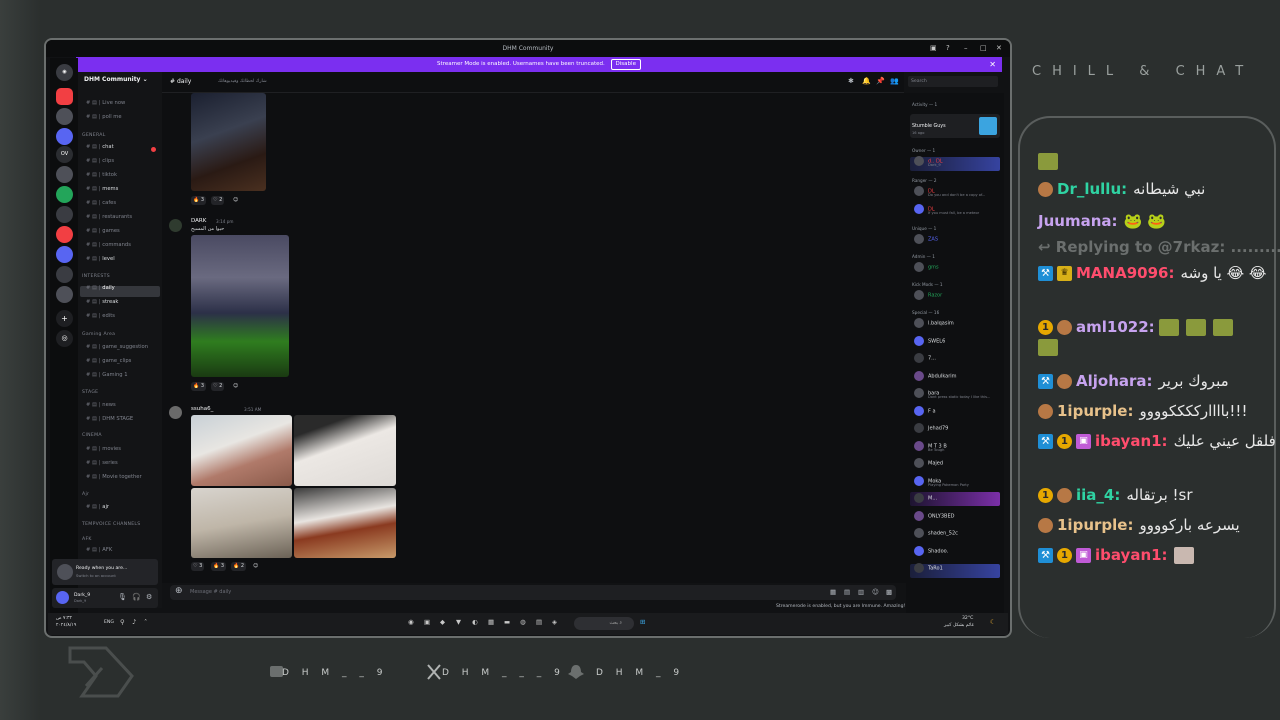 The width and height of the screenshot is (1280, 720). Describe the element at coordinates (604, 623) in the screenshot. I see `taskbar-search: بحث ⌕` at that location.